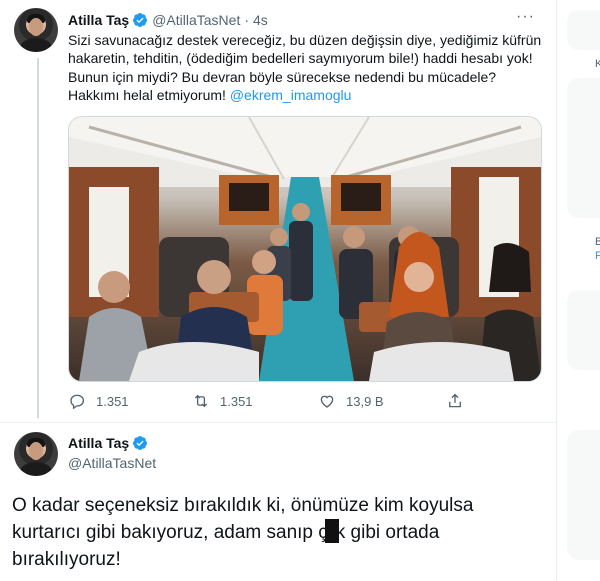 Image resolution: width=600 pixels, height=581 pixels. I want to click on mention-link: @ekrem_imamoglu, so click(291, 95).